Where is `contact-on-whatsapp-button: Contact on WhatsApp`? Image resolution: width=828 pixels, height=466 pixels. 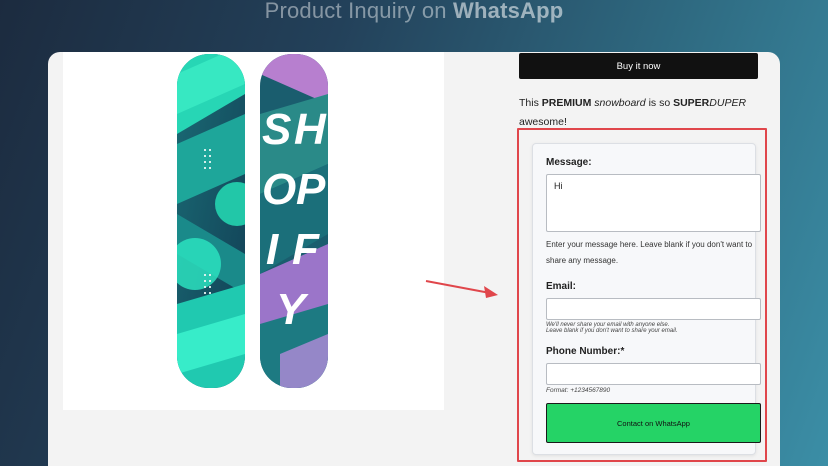
contact-on-whatsapp-button: Contact on WhatsApp is located at coordinates (653, 423).